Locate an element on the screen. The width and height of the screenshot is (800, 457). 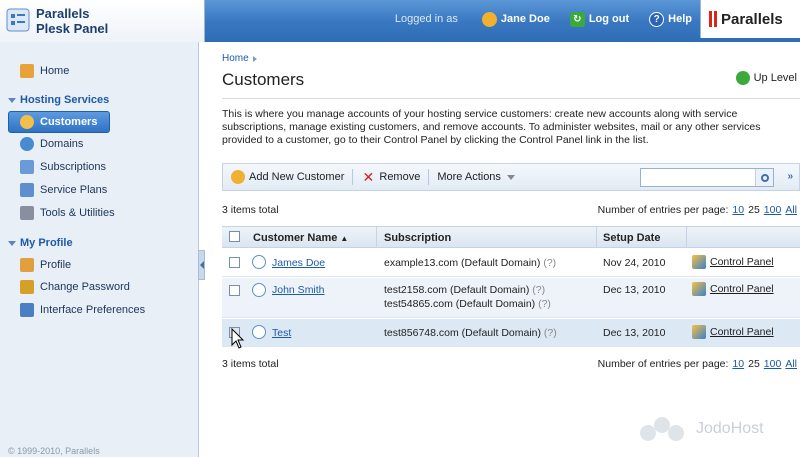
add-user-icon is located at coordinates (238, 177).